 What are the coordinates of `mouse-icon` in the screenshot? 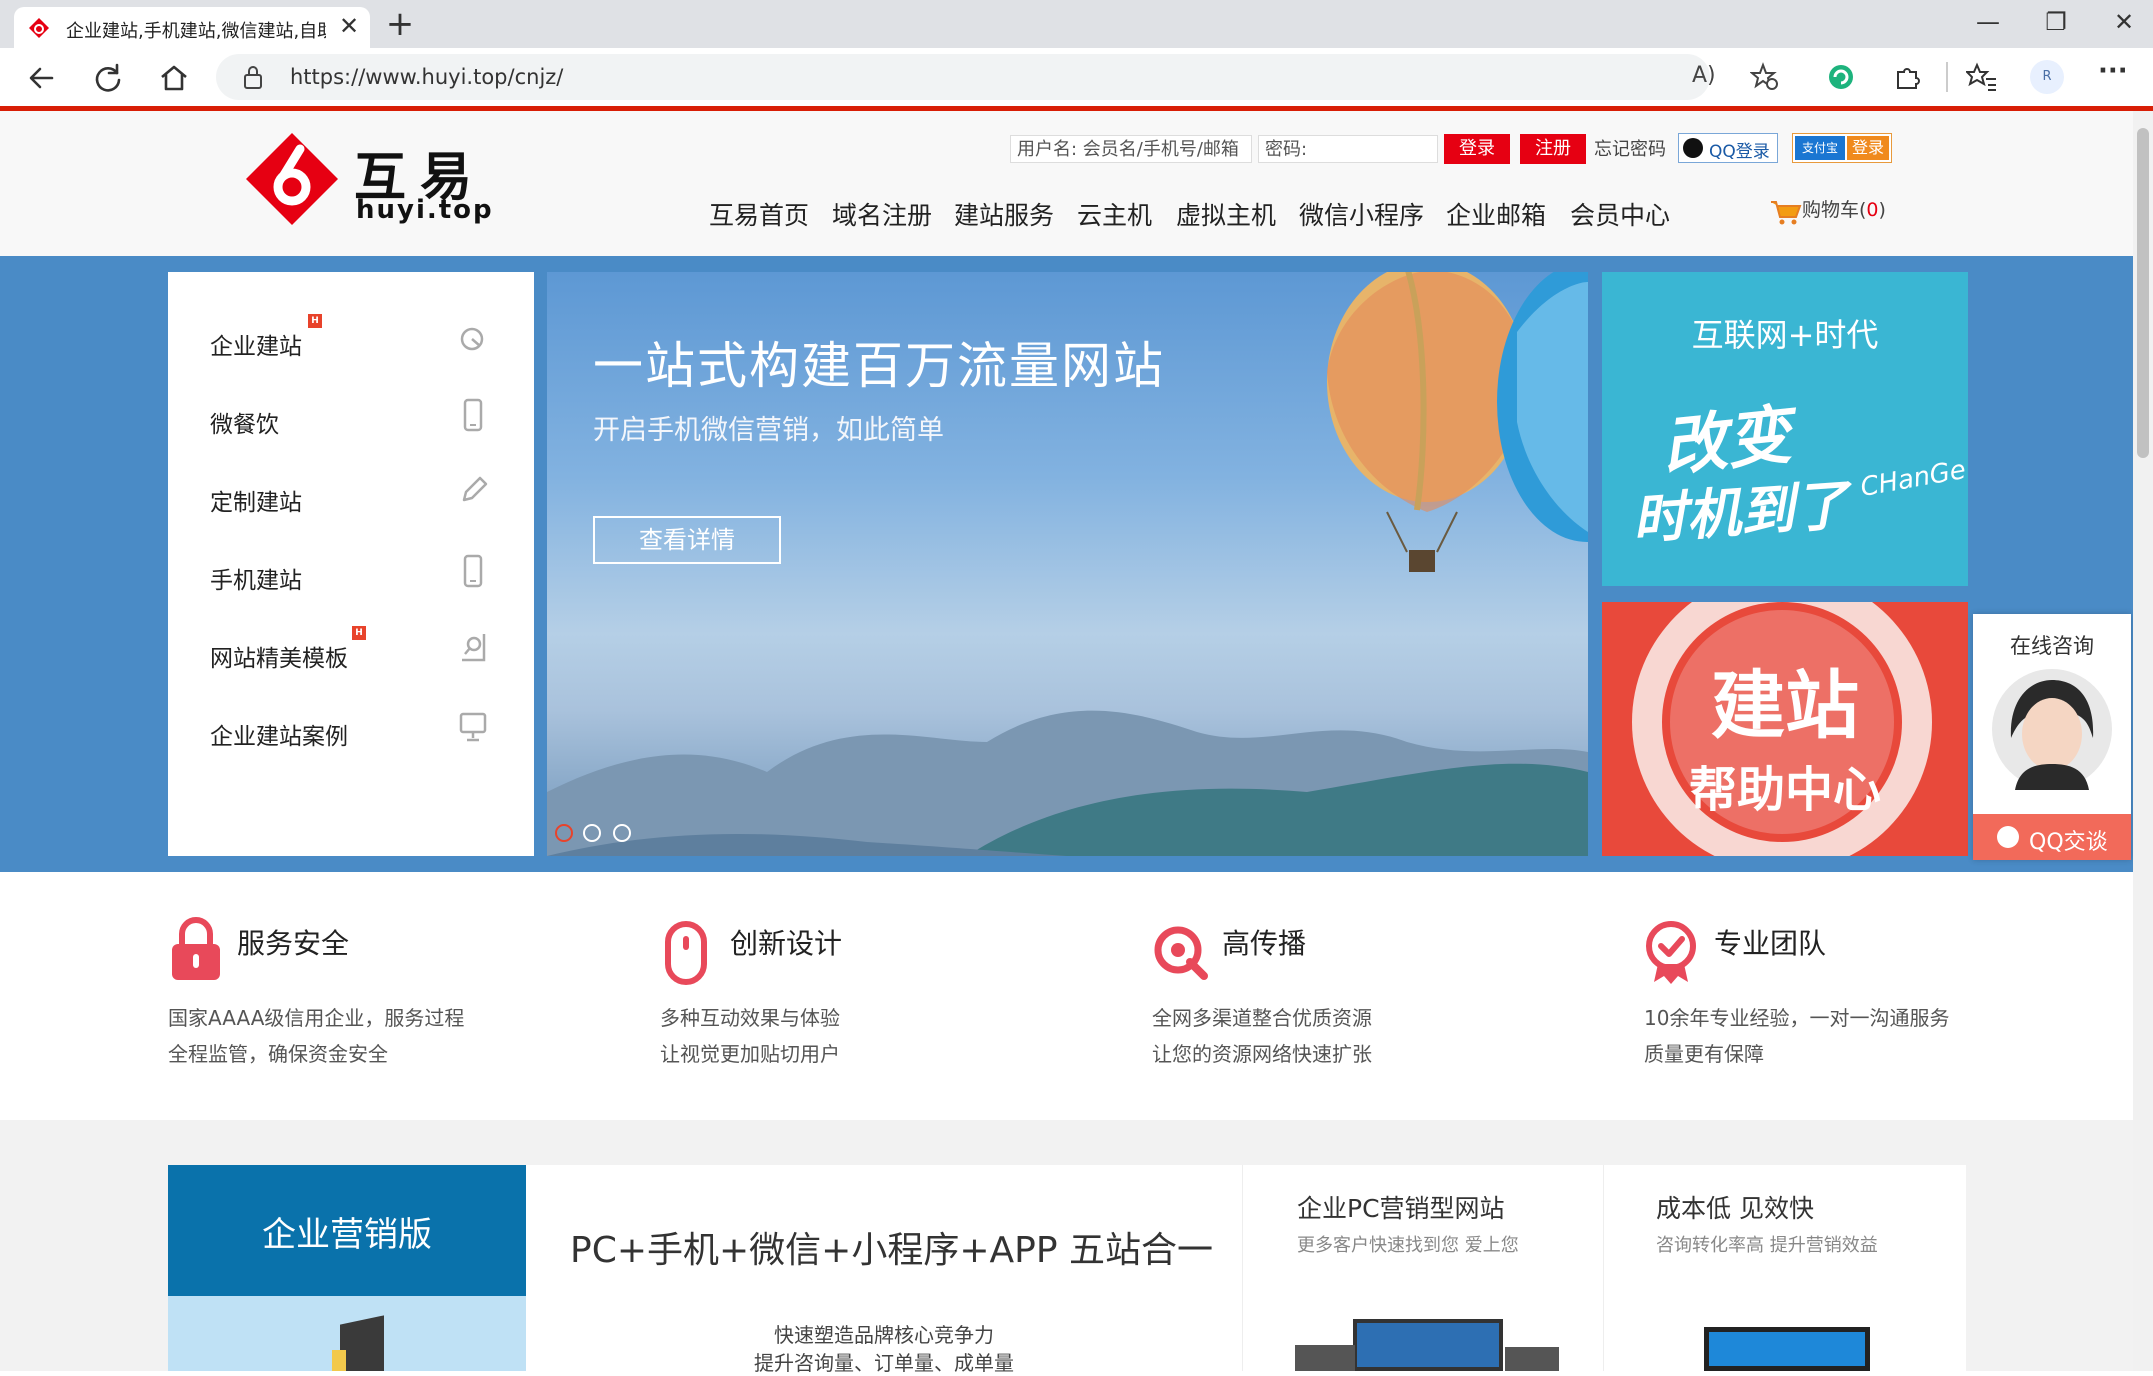 It's located at (686, 953).